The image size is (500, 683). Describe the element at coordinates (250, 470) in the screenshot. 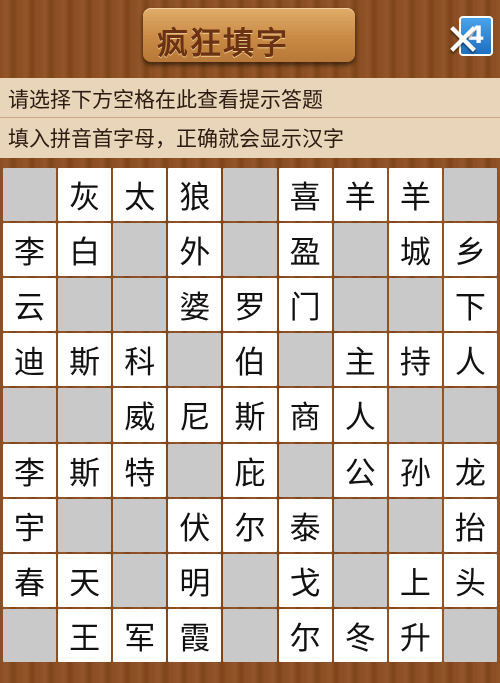

I see `crossword-cell: 庇` at that location.